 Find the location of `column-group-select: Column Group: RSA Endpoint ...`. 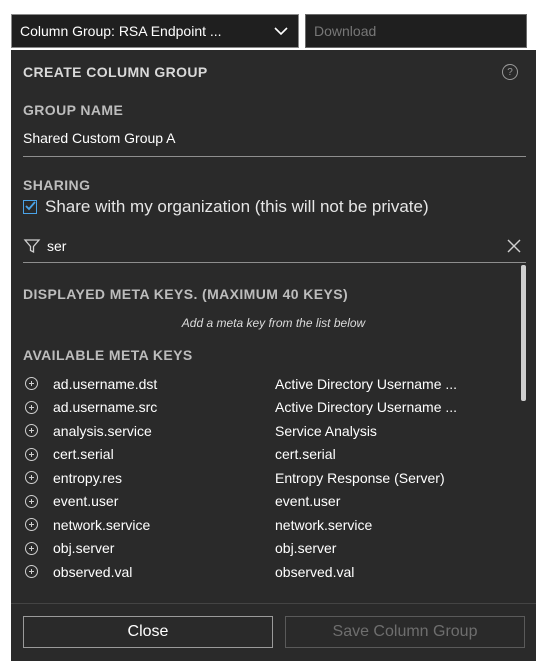

column-group-select: Column Group: RSA Endpoint ... is located at coordinates (155, 31).